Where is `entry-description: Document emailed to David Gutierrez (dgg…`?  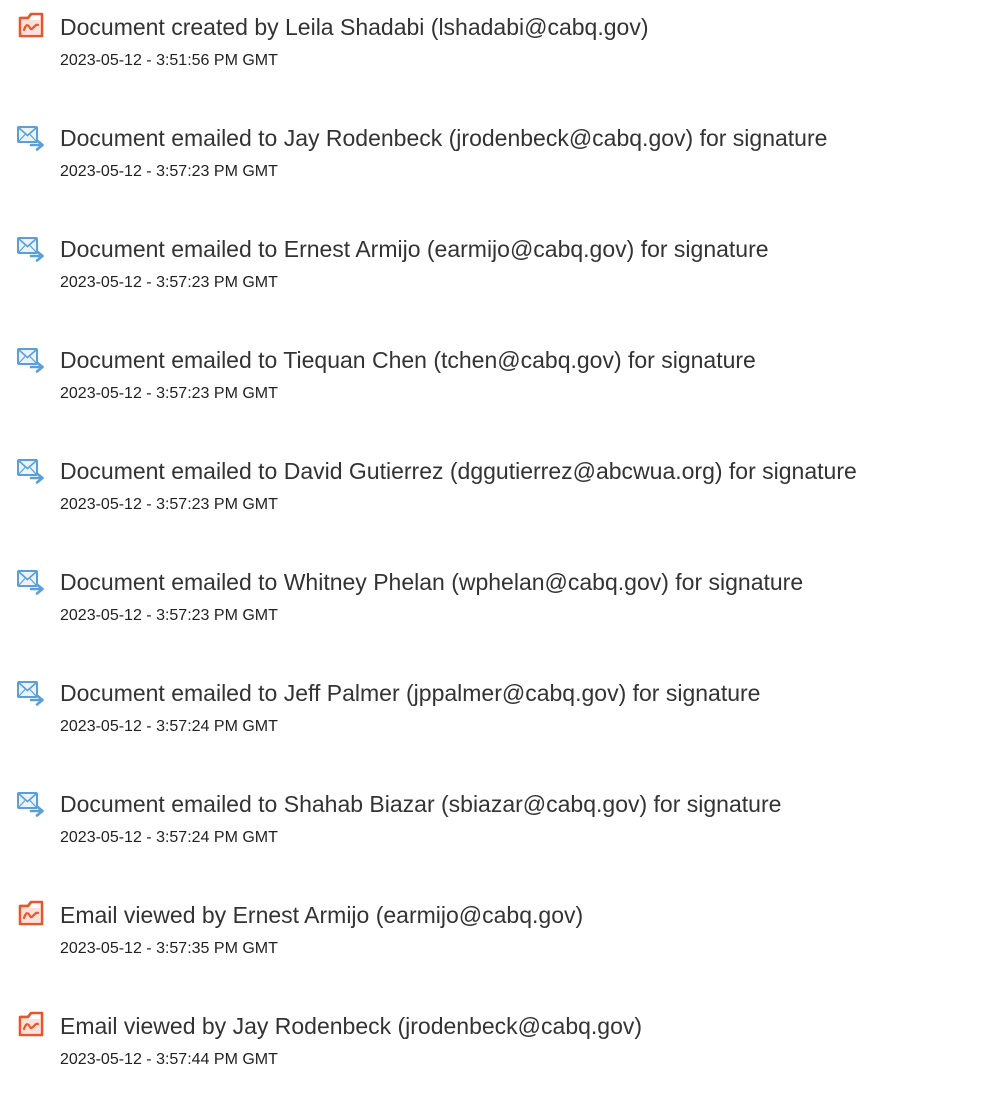 entry-description: Document emailed to David Gutierrez (dgg… is located at coordinates (458, 471).